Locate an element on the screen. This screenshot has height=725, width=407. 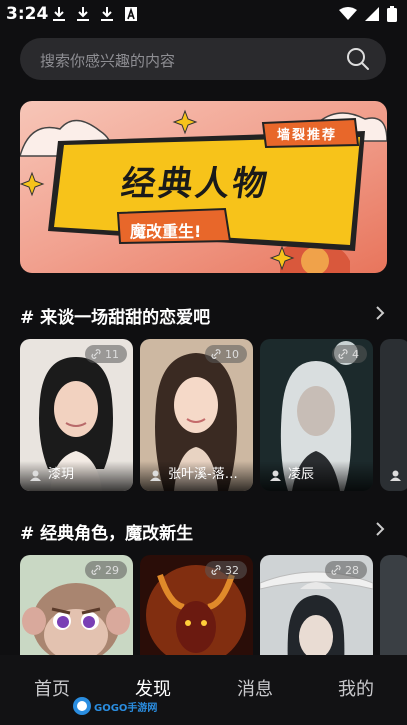
banner-title: 经典人物 is located at coordinates (195, 184).